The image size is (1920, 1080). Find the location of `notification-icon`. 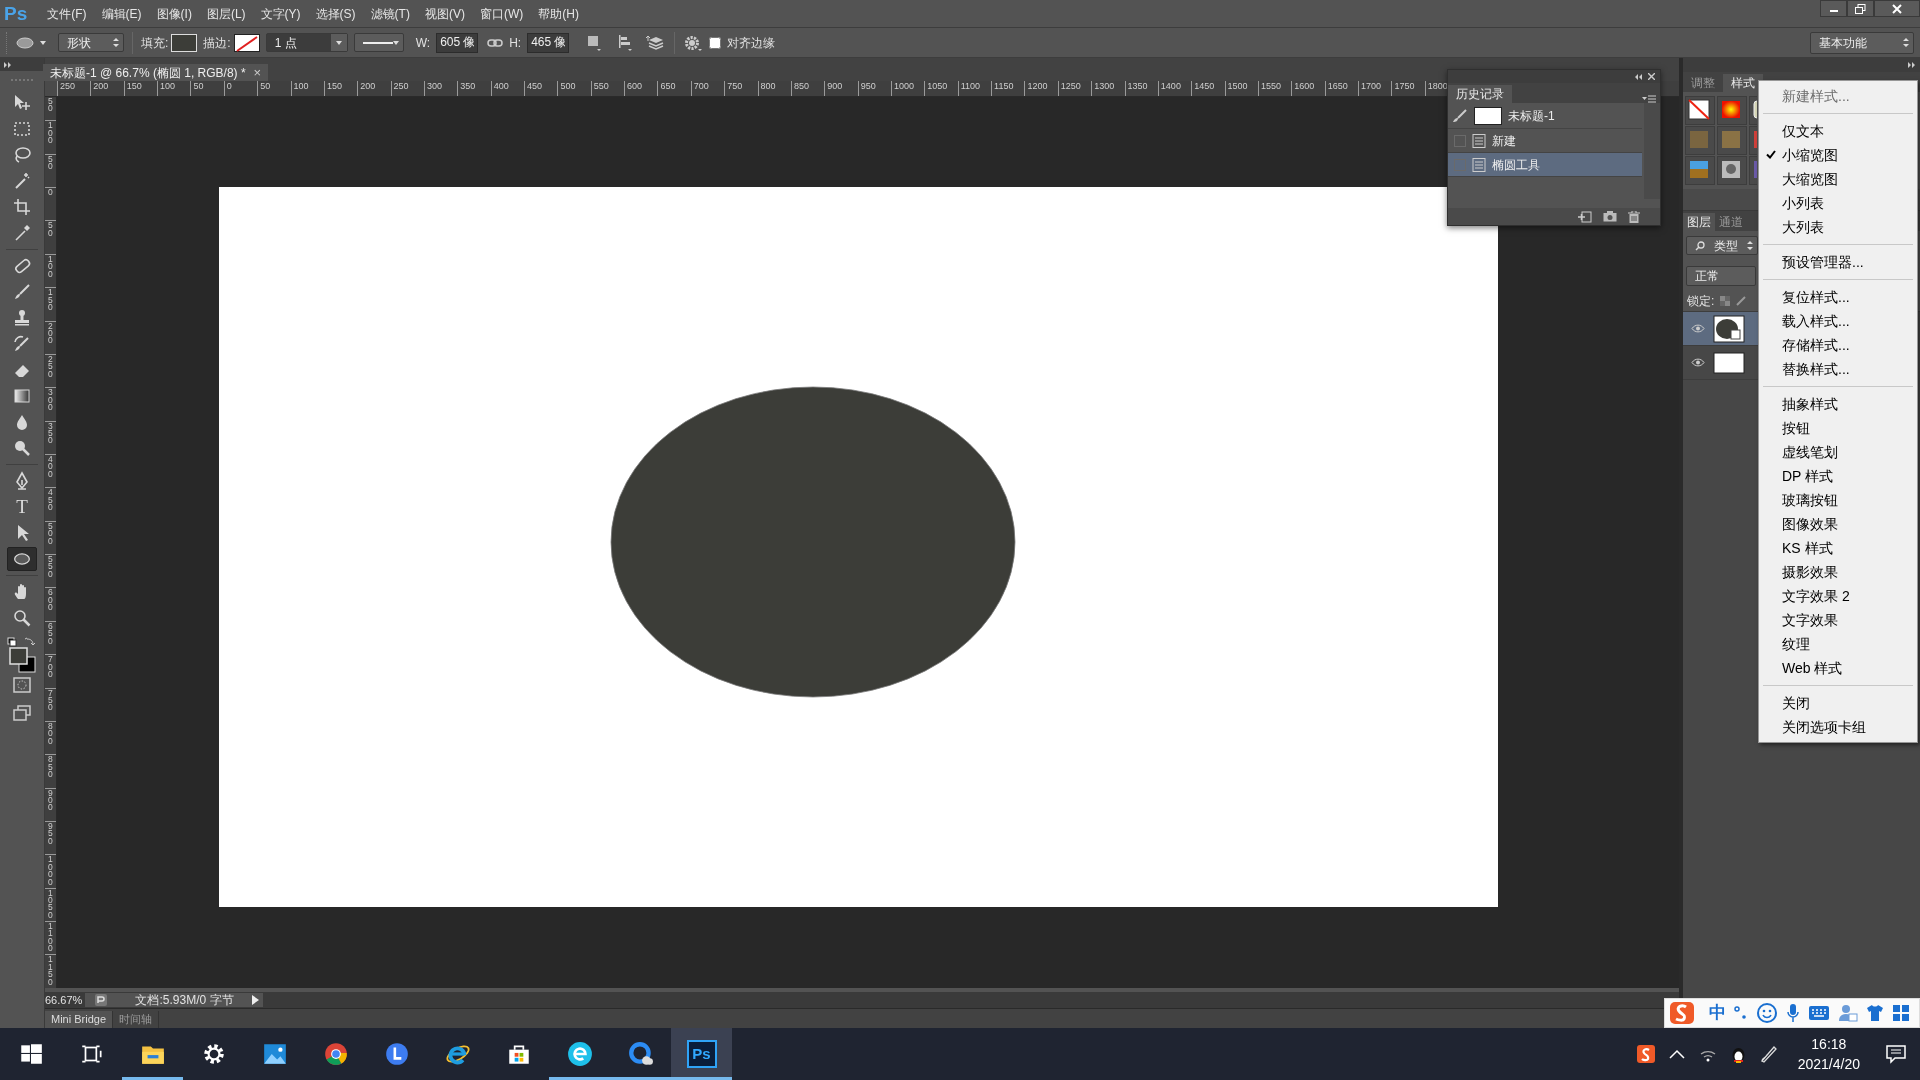

notification-icon is located at coordinates (1896, 1054).